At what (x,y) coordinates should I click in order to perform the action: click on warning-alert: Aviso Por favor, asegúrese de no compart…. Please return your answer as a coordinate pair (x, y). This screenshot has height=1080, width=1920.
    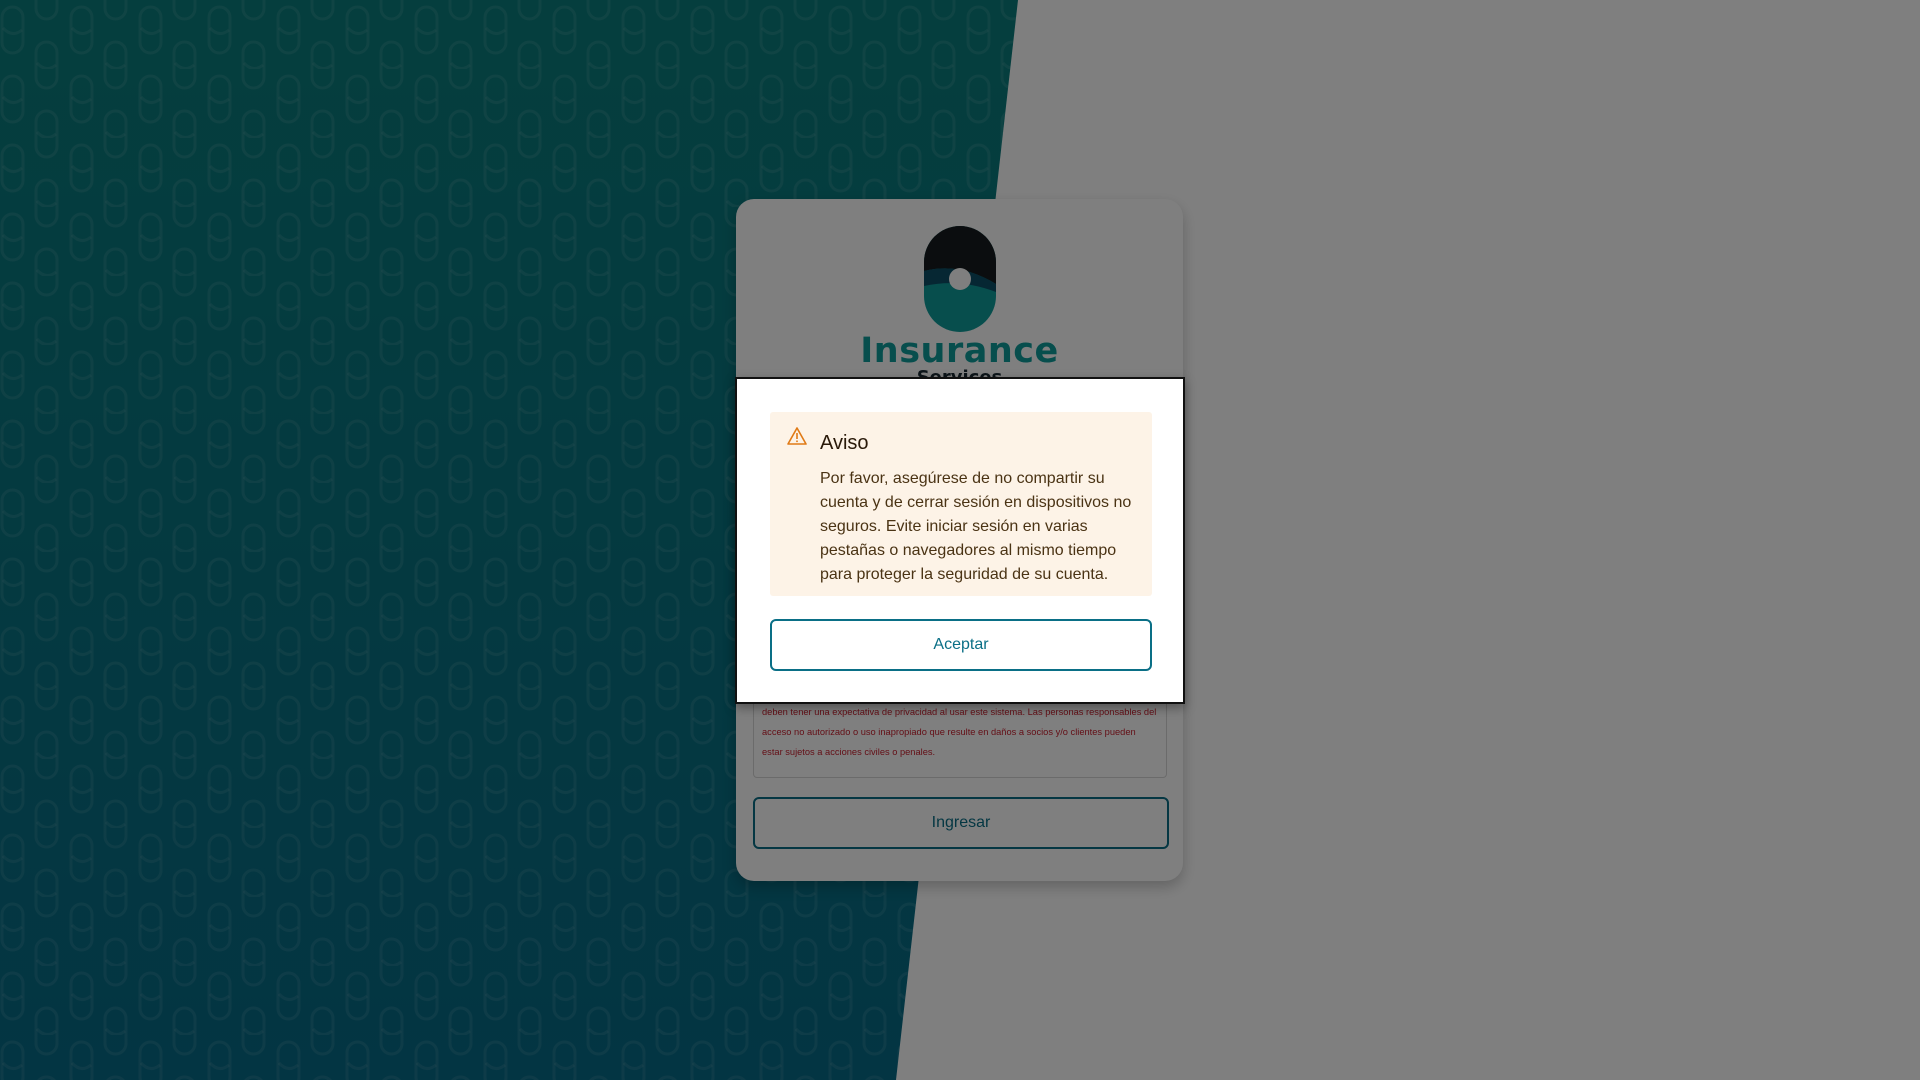
    Looking at the image, I should click on (961, 504).